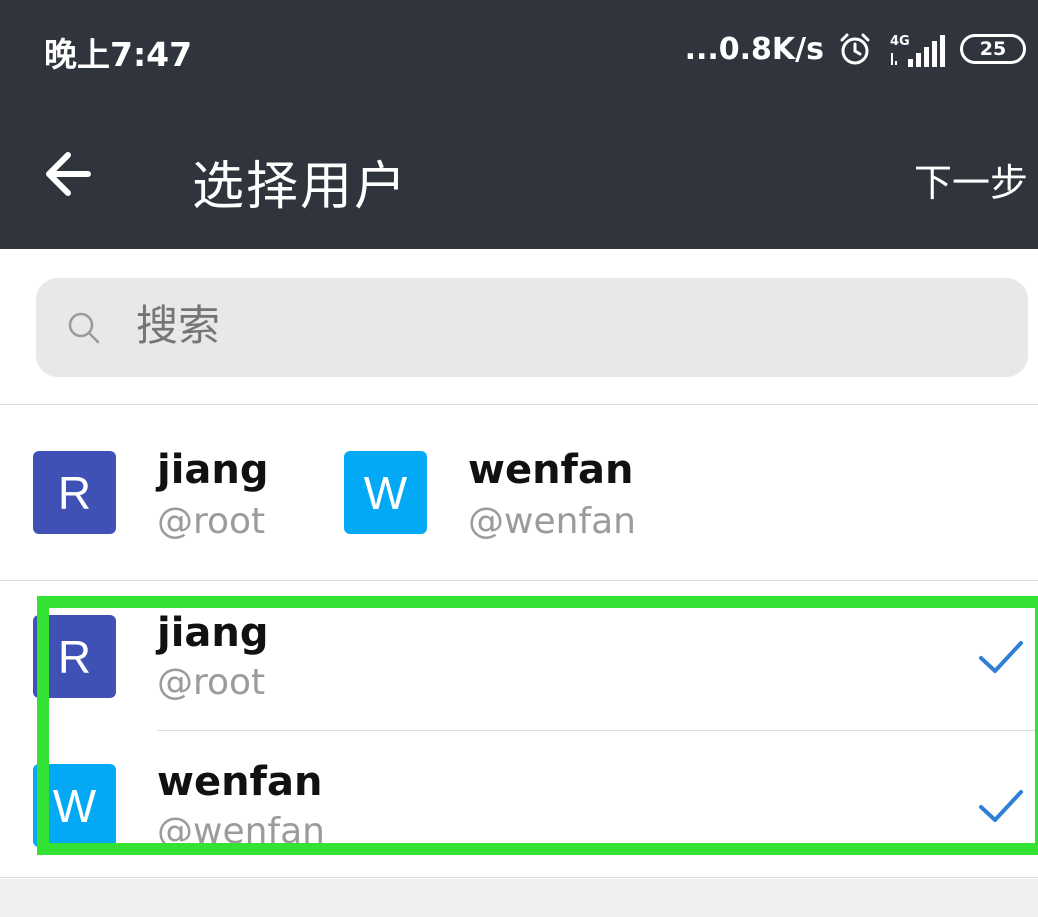 The width and height of the screenshot is (1038, 917). I want to click on signal-label: 4G, so click(900, 41).